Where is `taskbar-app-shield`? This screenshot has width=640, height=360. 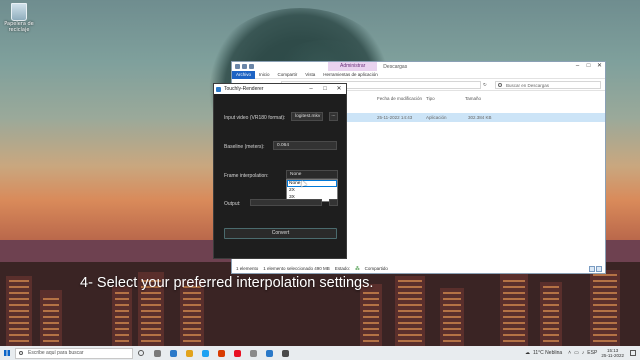 taskbar-app-shield is located at coordinates (205, 353).